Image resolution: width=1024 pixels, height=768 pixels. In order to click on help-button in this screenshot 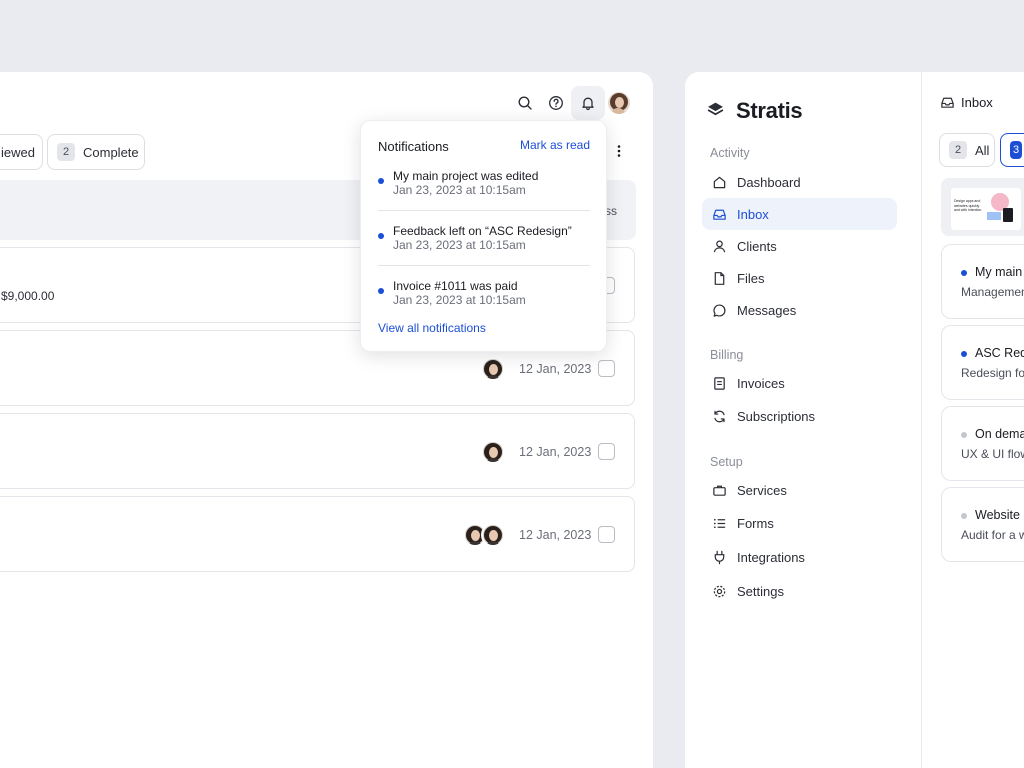, I will do `click(556, 103)`.